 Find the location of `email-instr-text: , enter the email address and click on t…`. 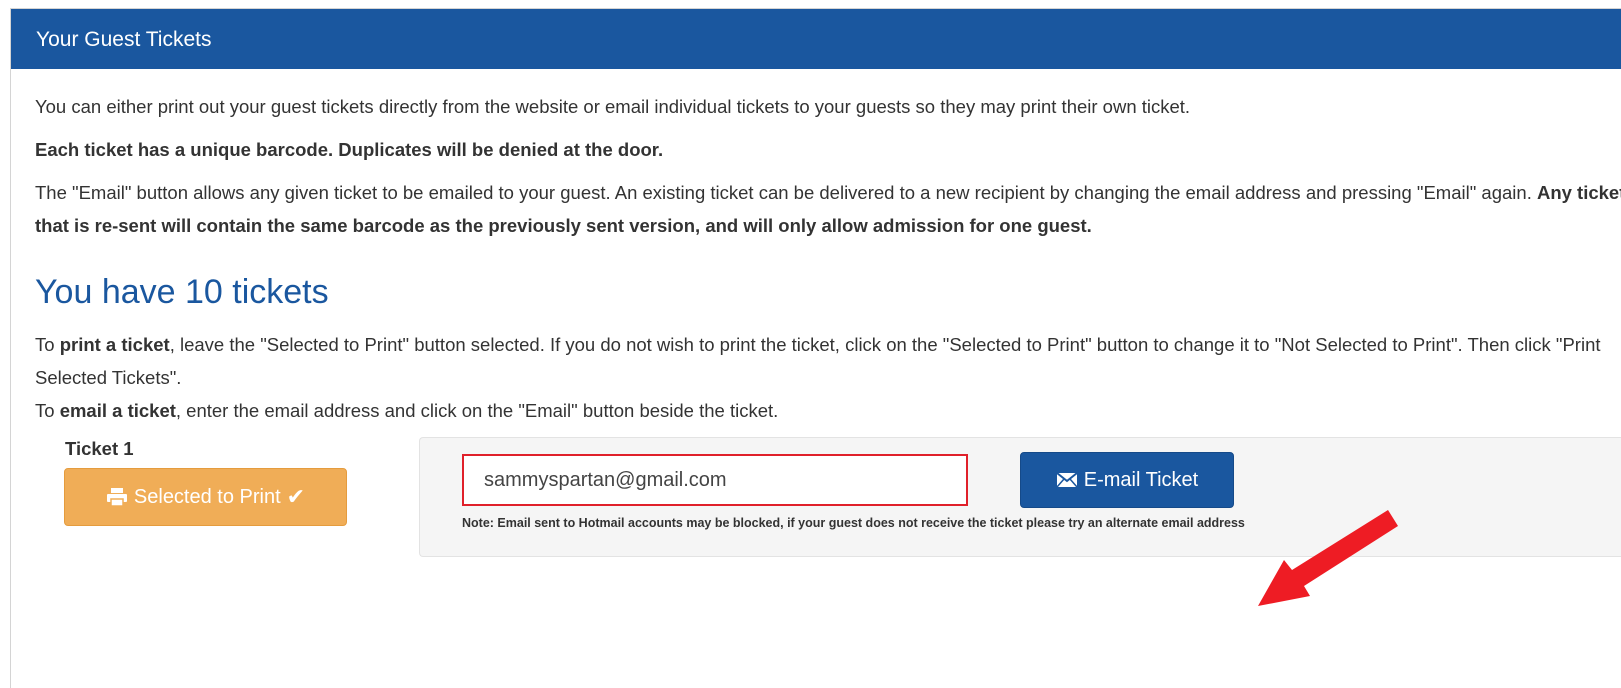

email-instr-text: , enter the email address and click on t… is located at coordinates (477, 410).